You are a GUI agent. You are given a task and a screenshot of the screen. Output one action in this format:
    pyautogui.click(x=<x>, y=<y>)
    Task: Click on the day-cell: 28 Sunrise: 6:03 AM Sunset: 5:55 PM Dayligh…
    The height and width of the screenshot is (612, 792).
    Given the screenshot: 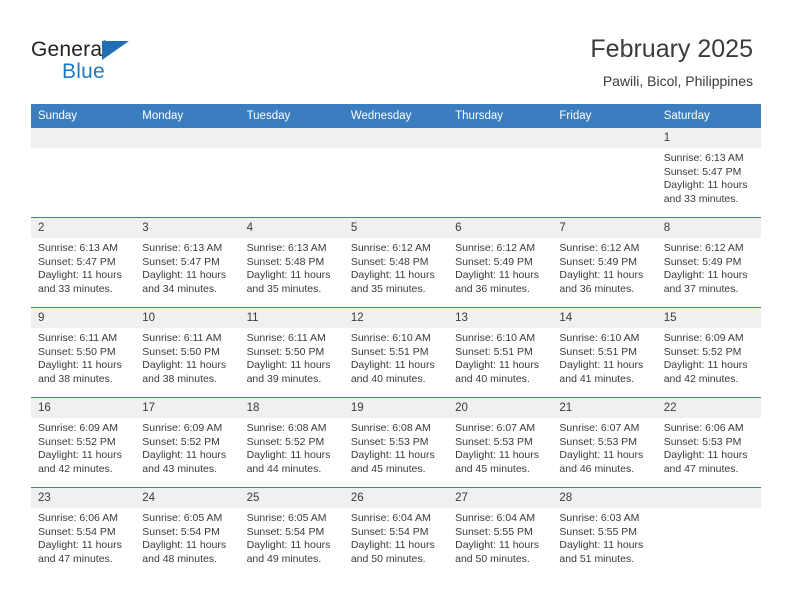 What is the action you would take?
    pyautogui.click(x=604, y=532)
    